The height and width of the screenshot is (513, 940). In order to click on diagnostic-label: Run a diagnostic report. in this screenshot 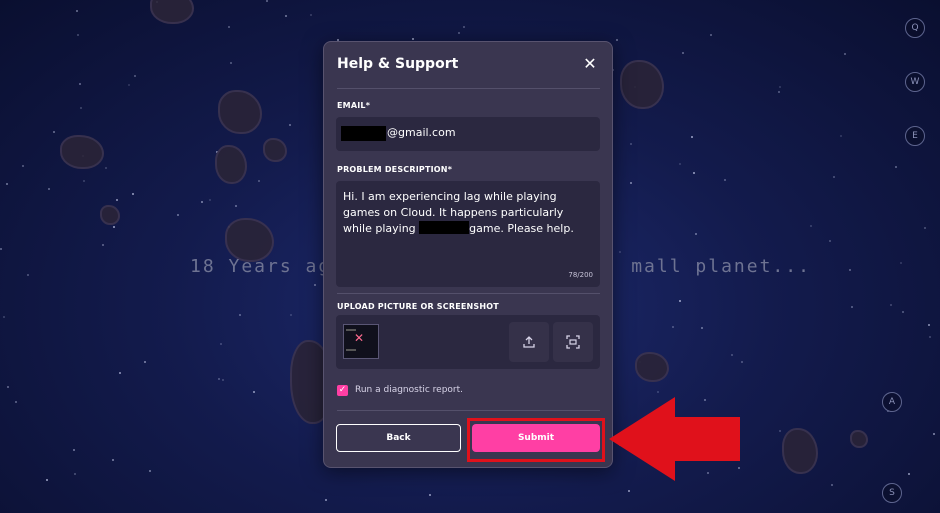, I will do `click(409, 390)`.